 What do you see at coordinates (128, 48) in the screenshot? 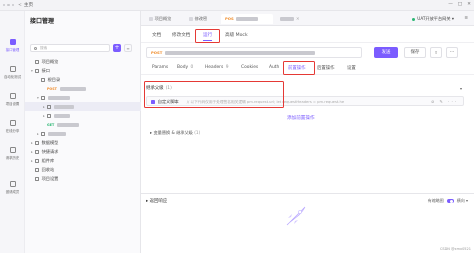
I see `filter-button: ≡` at bounding box center [128, 48].